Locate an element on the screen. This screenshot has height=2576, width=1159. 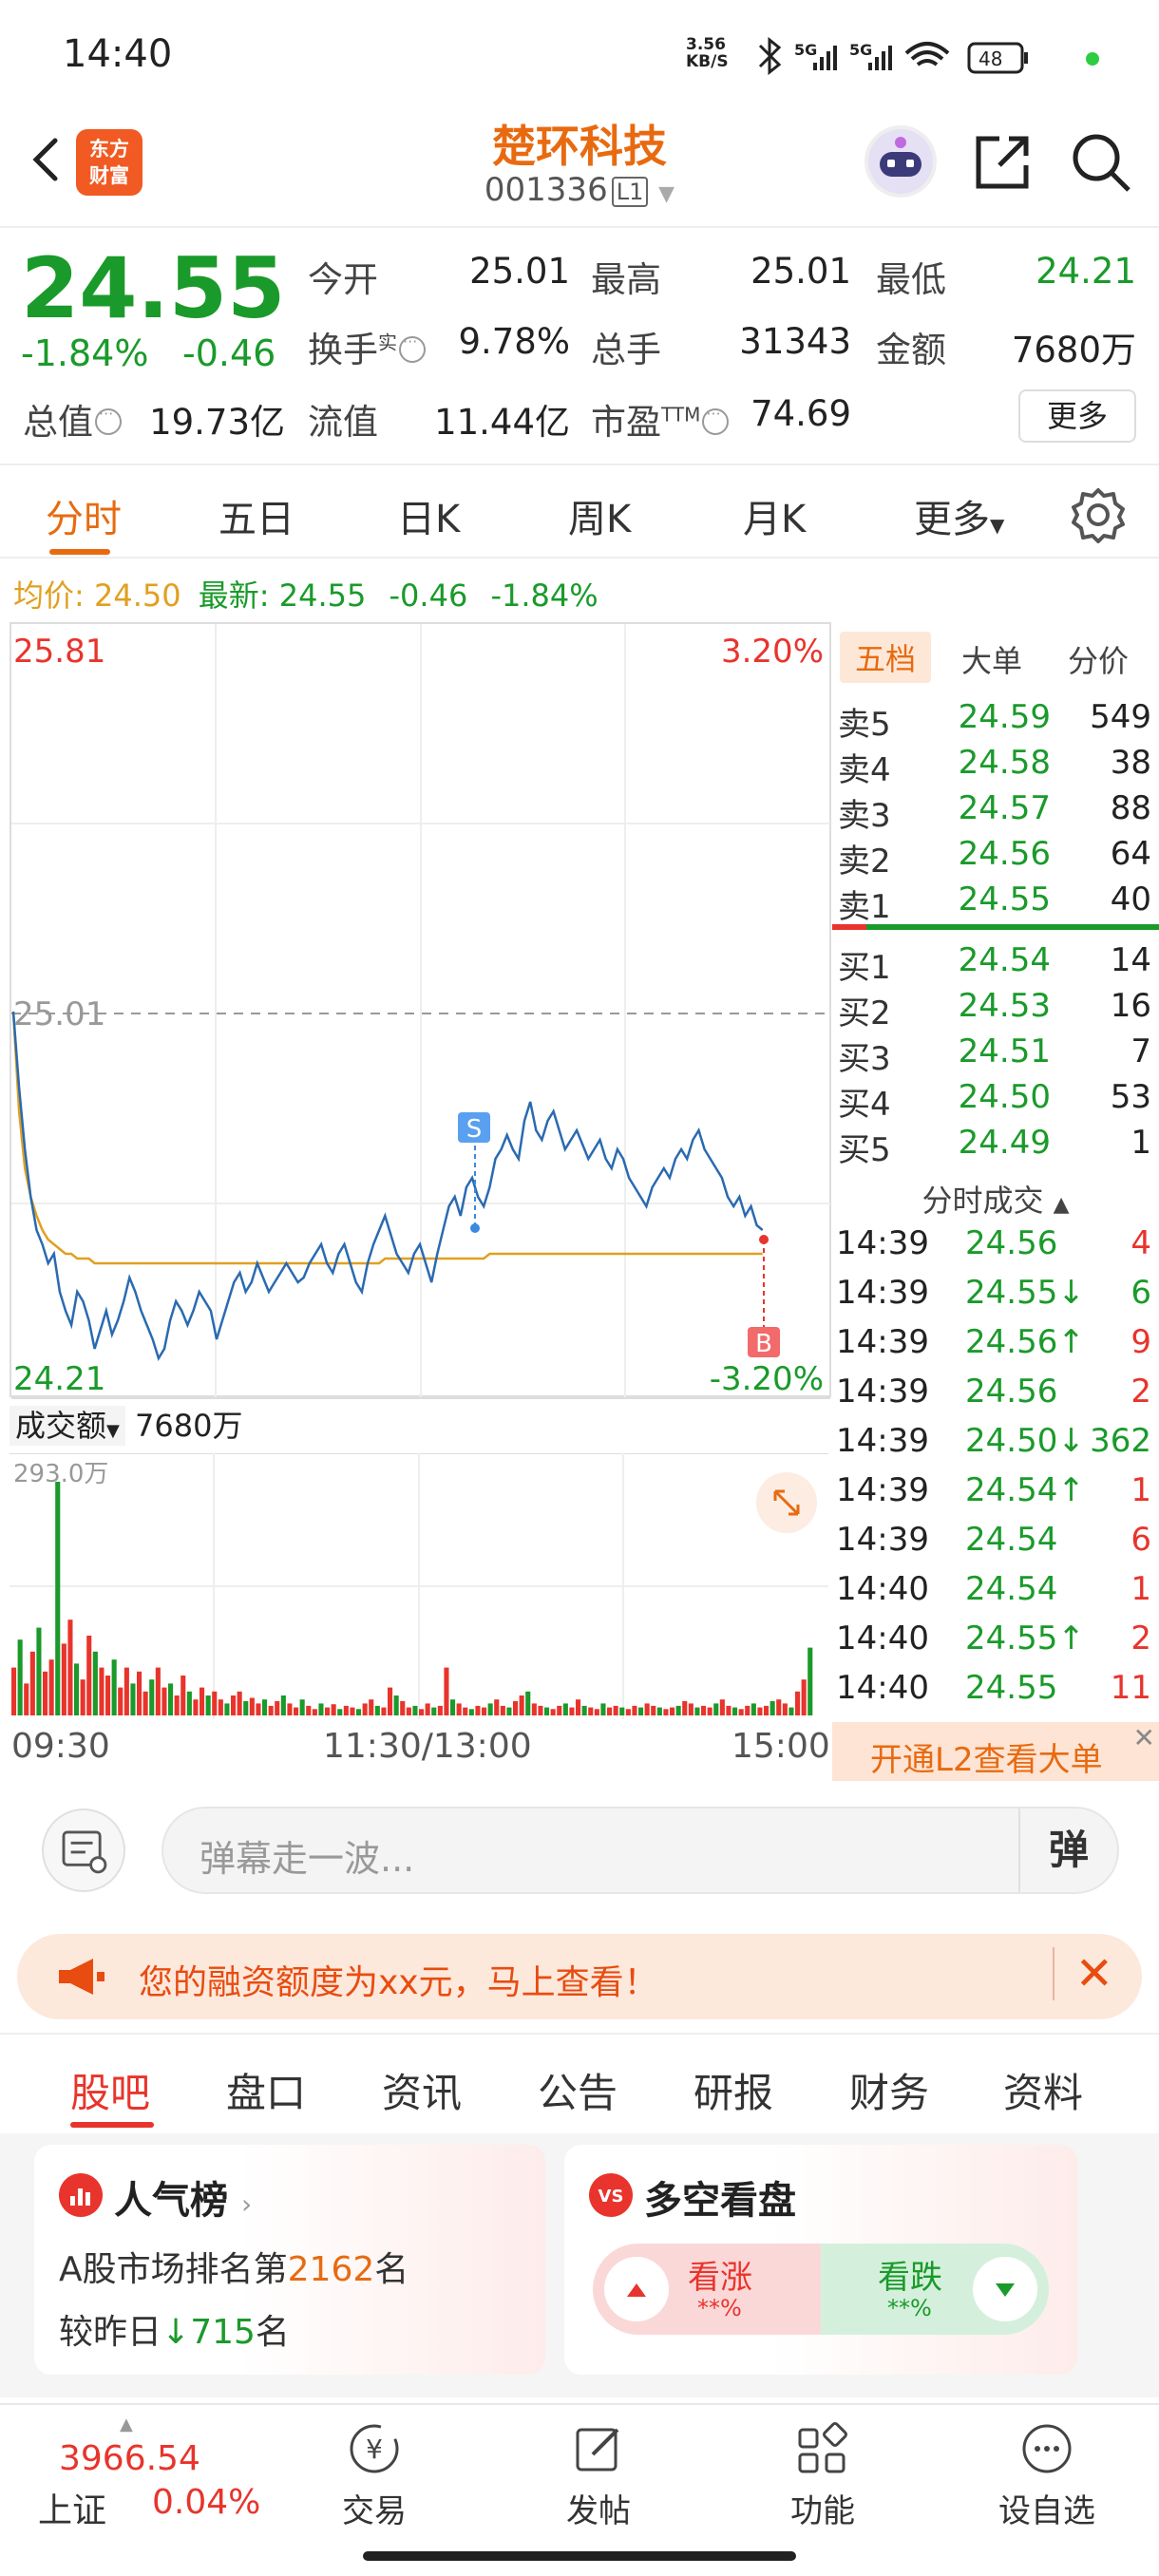
tab-financials: 财务 is located at coordinates (889, 2090).